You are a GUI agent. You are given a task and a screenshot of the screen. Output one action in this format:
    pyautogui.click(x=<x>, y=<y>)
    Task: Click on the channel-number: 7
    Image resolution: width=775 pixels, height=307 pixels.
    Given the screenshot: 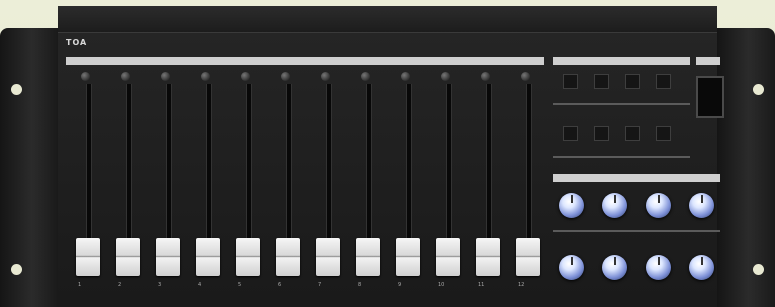 What is the action you would take?
    pyautogui.click(x=320, y=285)
    